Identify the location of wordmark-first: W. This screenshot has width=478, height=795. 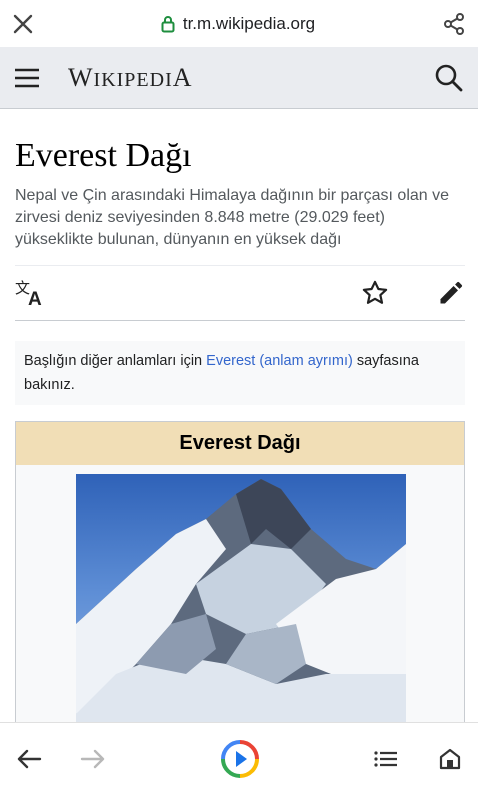
(81, 77).